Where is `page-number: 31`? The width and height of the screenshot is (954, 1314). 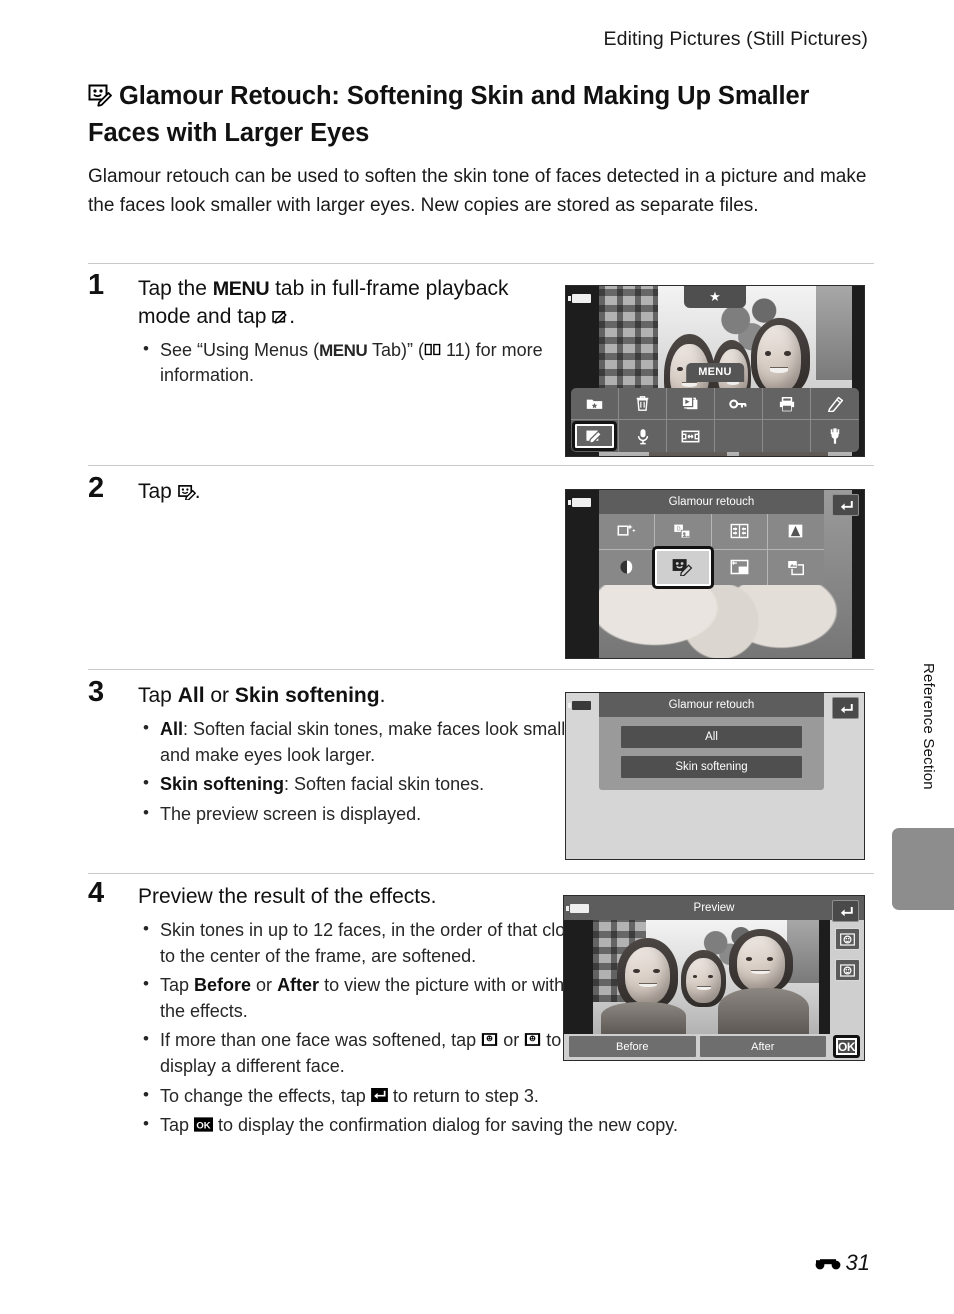 page-number: 31 is located at coordinates (857, 1262).